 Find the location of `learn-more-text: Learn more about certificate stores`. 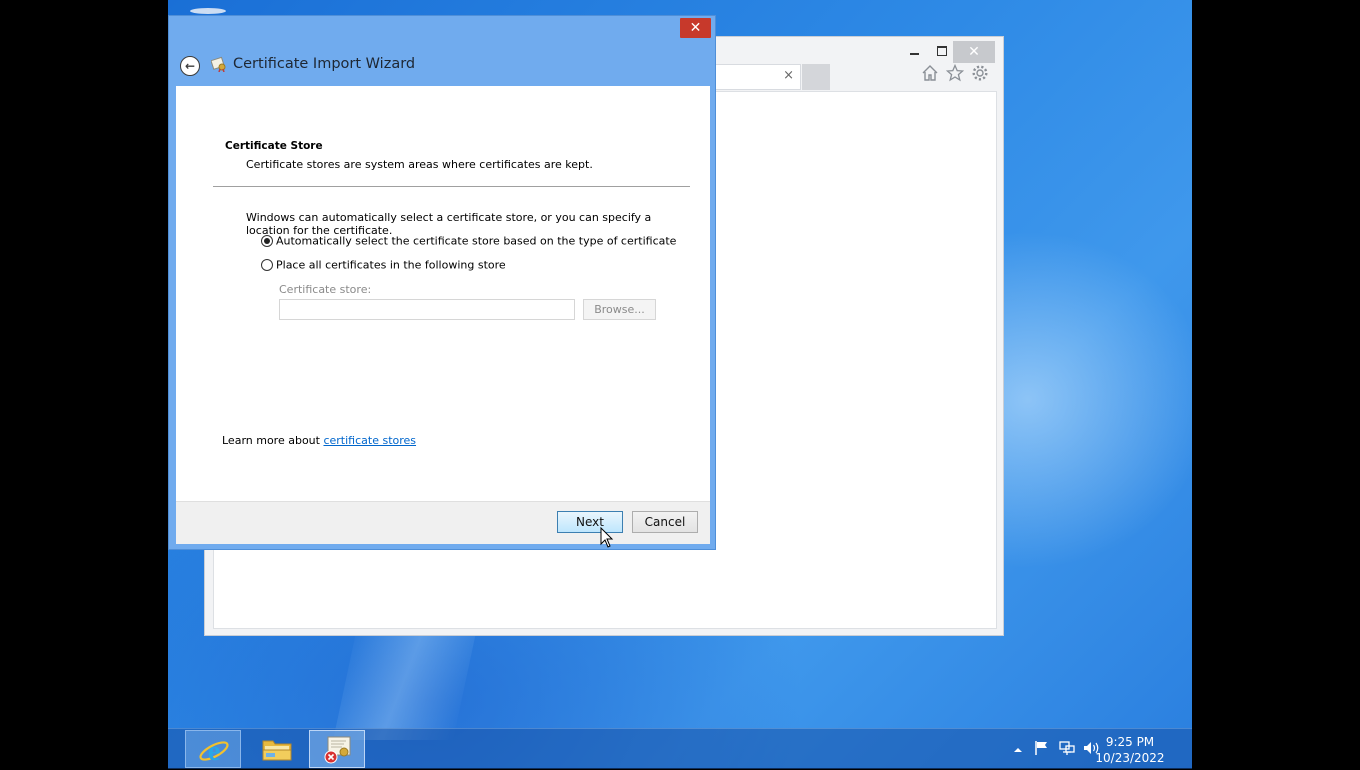

learn-more-text: Learn more about certificate stores is located at coordinates (319, 440).